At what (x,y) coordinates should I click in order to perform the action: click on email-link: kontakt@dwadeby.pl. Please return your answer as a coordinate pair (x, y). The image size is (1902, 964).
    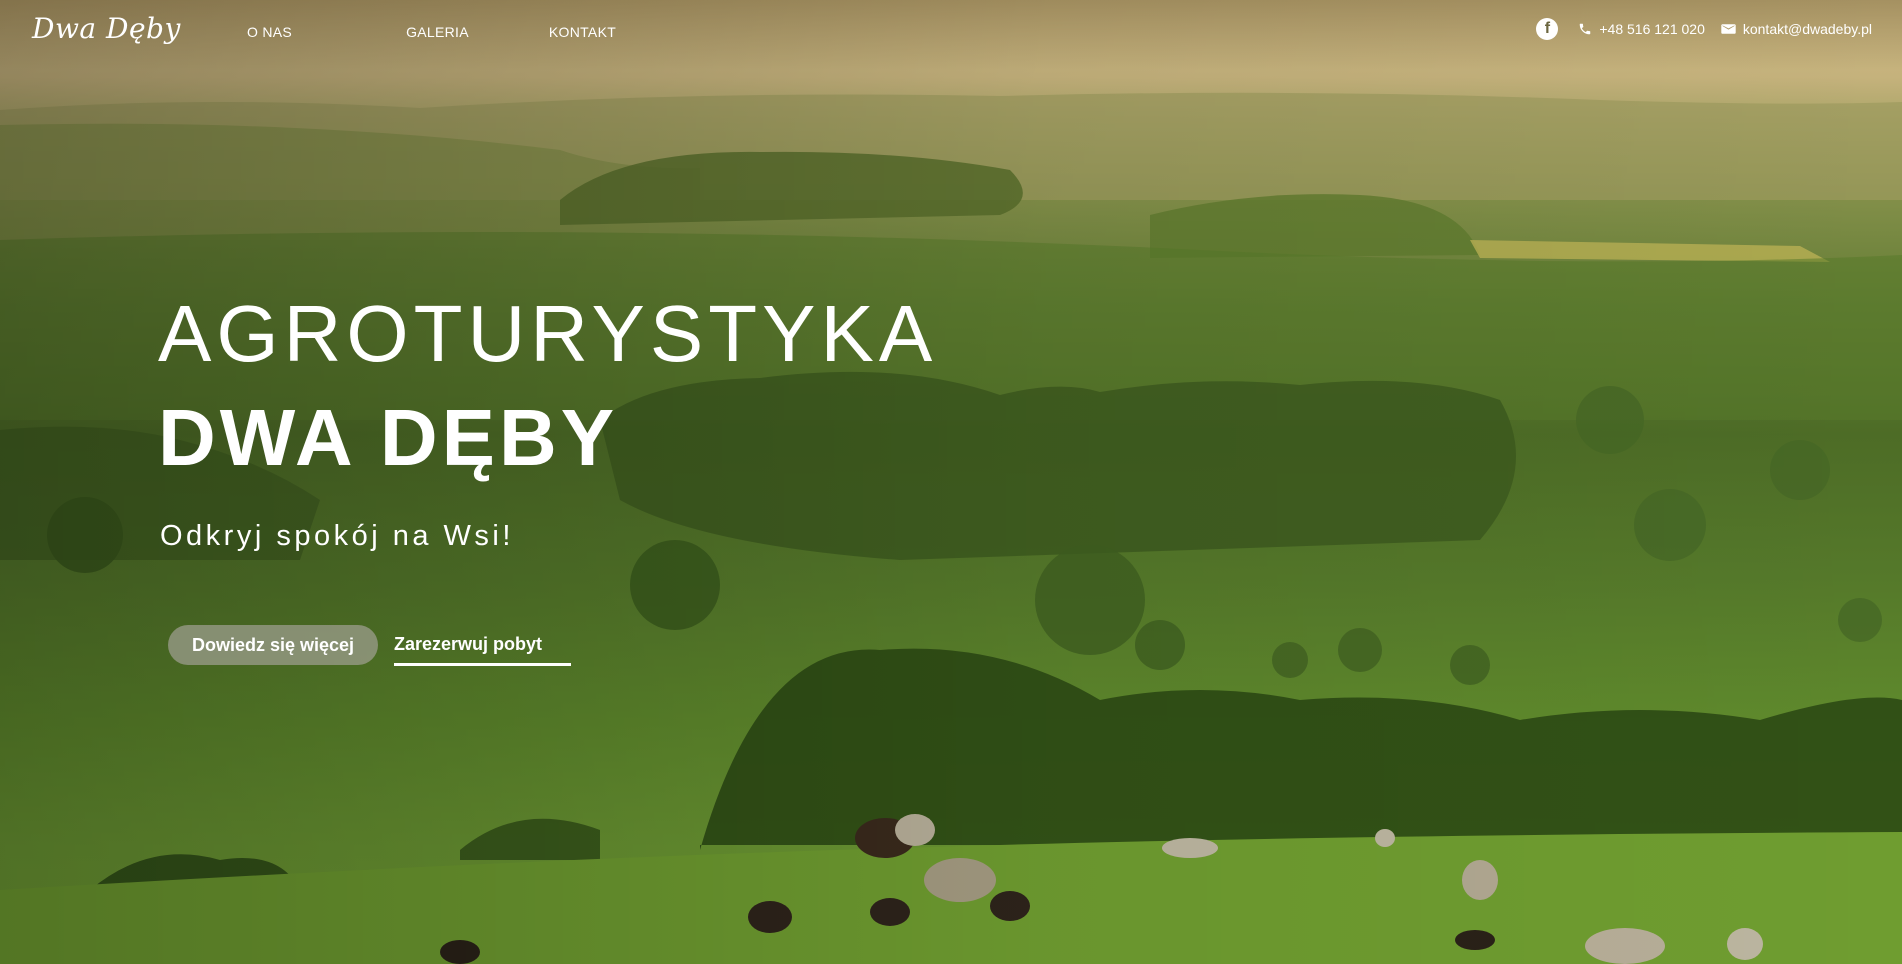
    Looking at the image, I should click on (1796, 29).